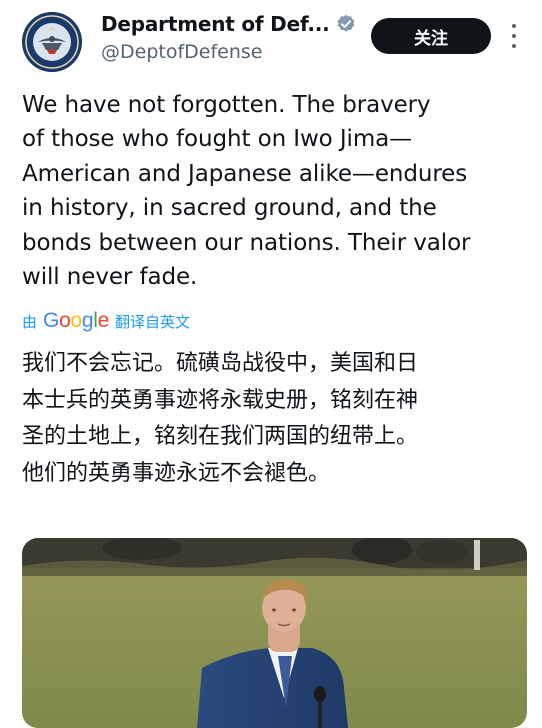  Describe the element at coordinates (229, 208) in the screenshot. I see `tweet-line: in history, in sacred ground, and the` at that location.